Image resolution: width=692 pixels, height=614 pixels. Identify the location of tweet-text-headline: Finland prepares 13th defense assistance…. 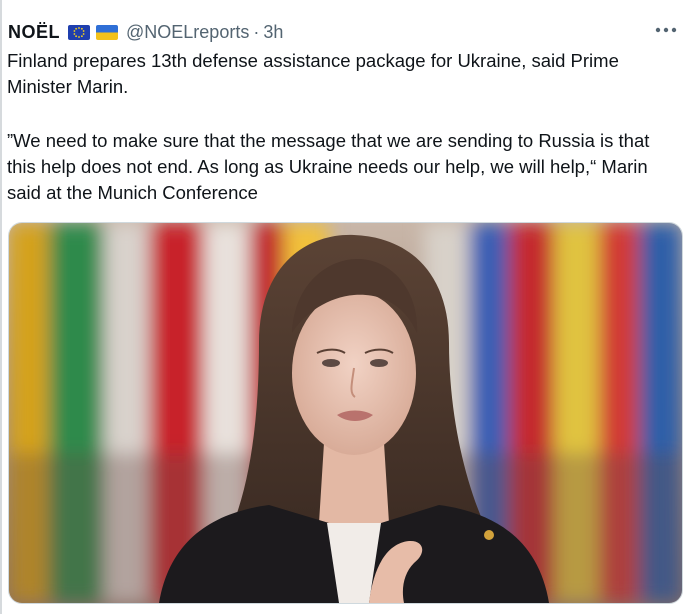
(313, 73).